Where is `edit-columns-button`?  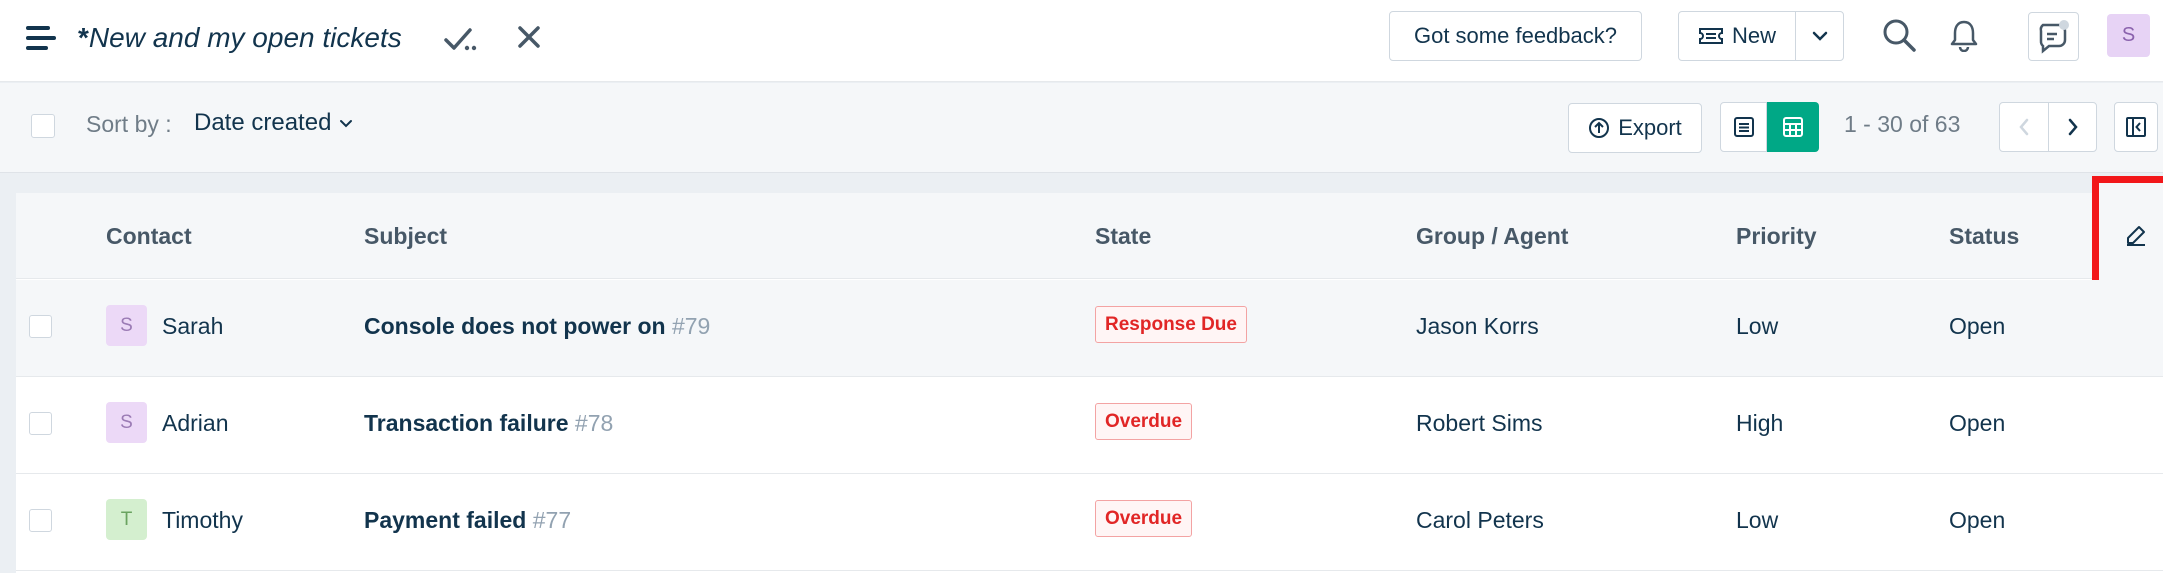
edit-columns-button is located at coordinates (2127, 235).